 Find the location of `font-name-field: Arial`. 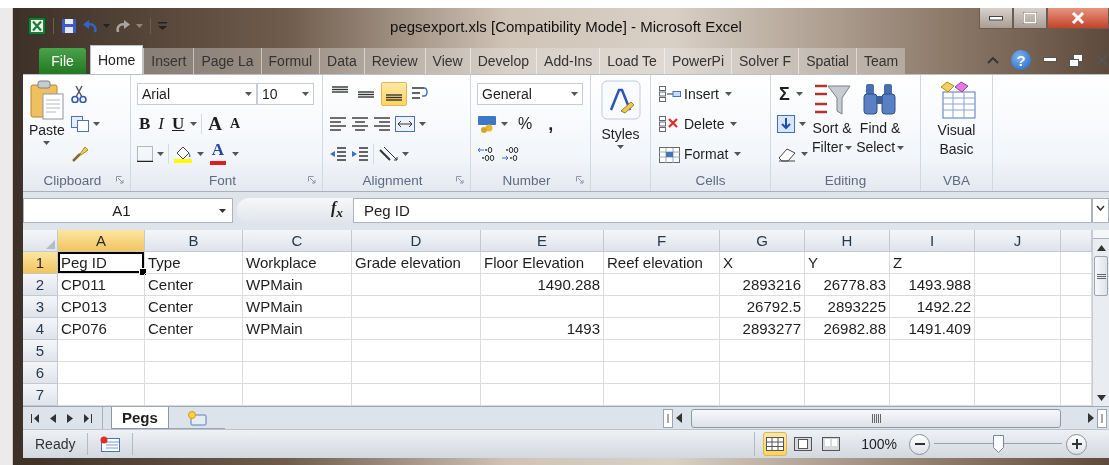

font-name-field: Arial is located at coordinates (197, 94).